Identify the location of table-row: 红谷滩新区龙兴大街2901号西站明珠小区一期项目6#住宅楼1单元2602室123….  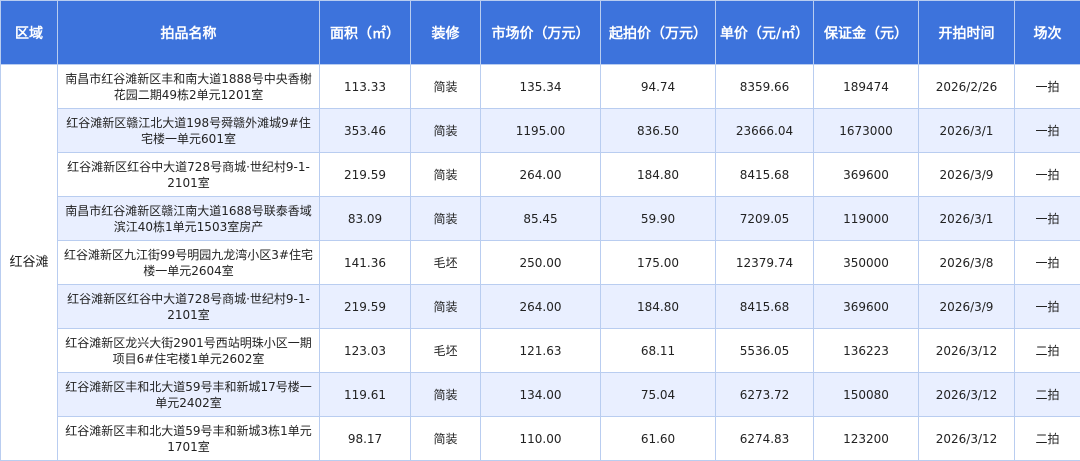
(540, 351).